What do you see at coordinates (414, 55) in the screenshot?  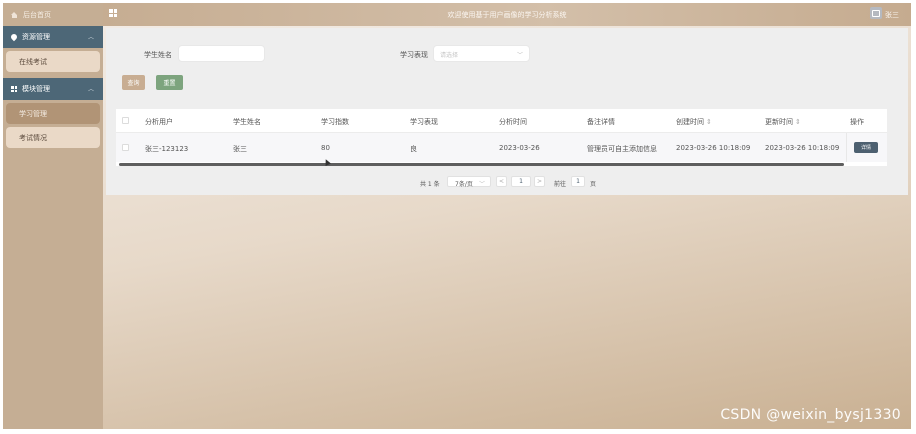 I see `performance-label: 学习表现` at bounding box center [414, 55].